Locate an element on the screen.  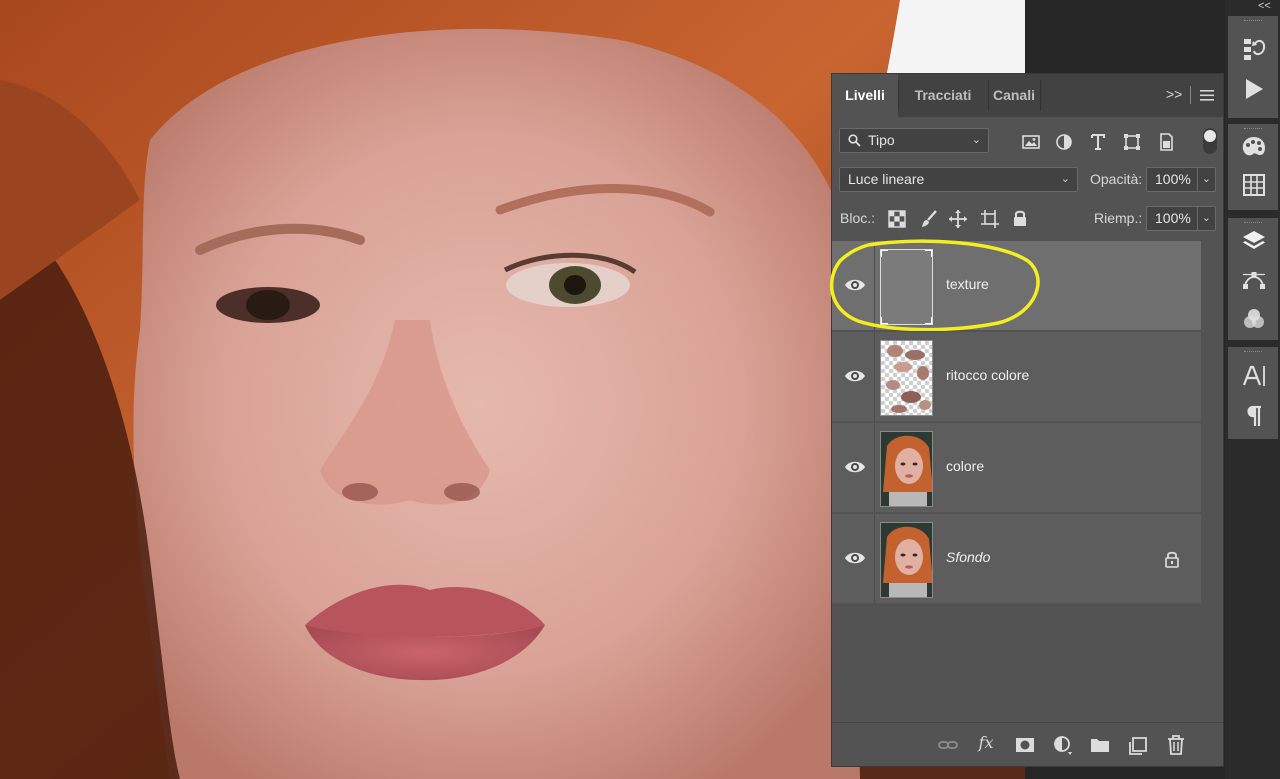
layer-row-ritocco-colore: ritocco colore is located at coordinates (1016, 376).